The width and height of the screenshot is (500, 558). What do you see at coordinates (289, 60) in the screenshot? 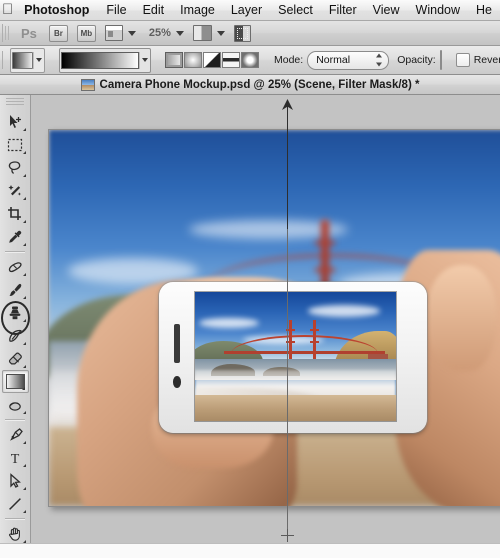
I see `mode-label: Mode:` at bounding box center [289, 60].